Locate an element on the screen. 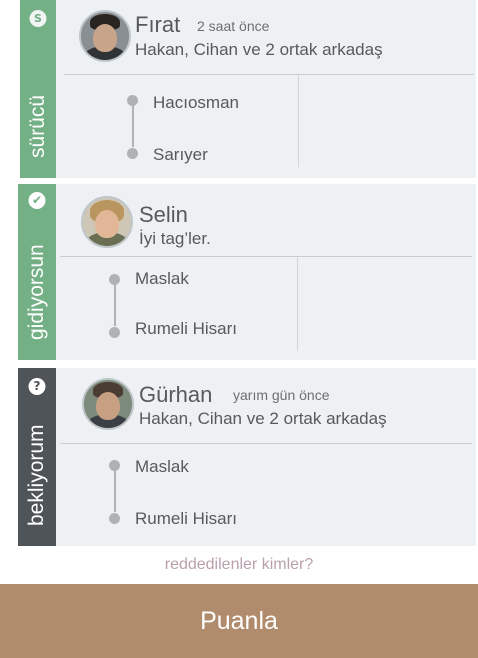 This screenshot has height=658, width=478. route-to: Sarıyer is located at coordinates (180, 154).